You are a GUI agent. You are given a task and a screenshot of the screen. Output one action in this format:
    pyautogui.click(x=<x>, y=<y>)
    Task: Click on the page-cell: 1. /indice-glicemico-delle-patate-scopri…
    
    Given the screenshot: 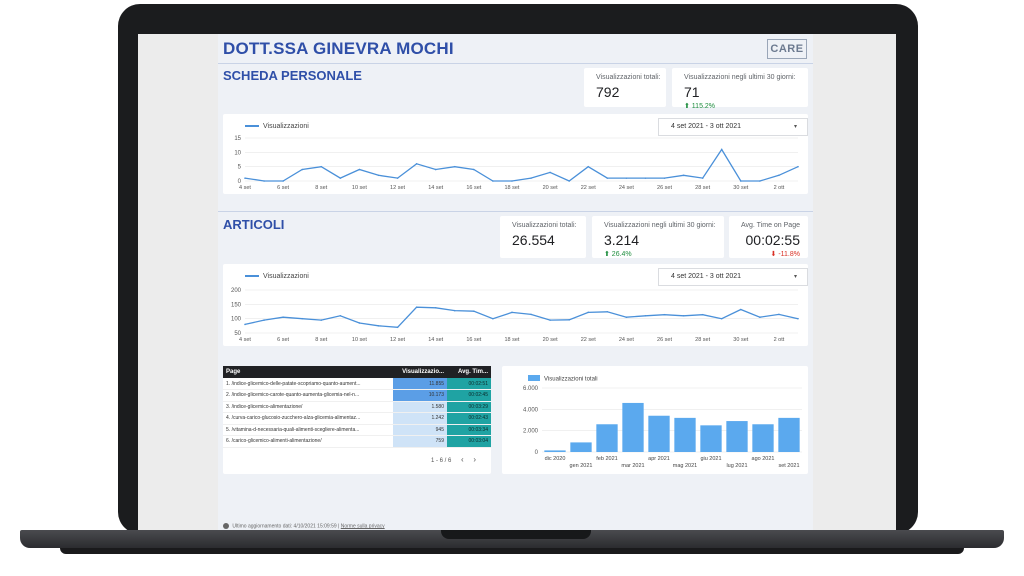 What is the action you would take?
    pyautogui.click(x=308, y=384)
    